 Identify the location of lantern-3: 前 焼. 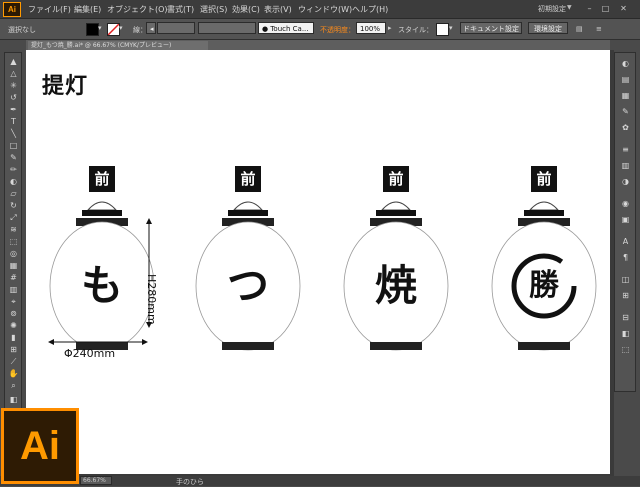
(396, 266).